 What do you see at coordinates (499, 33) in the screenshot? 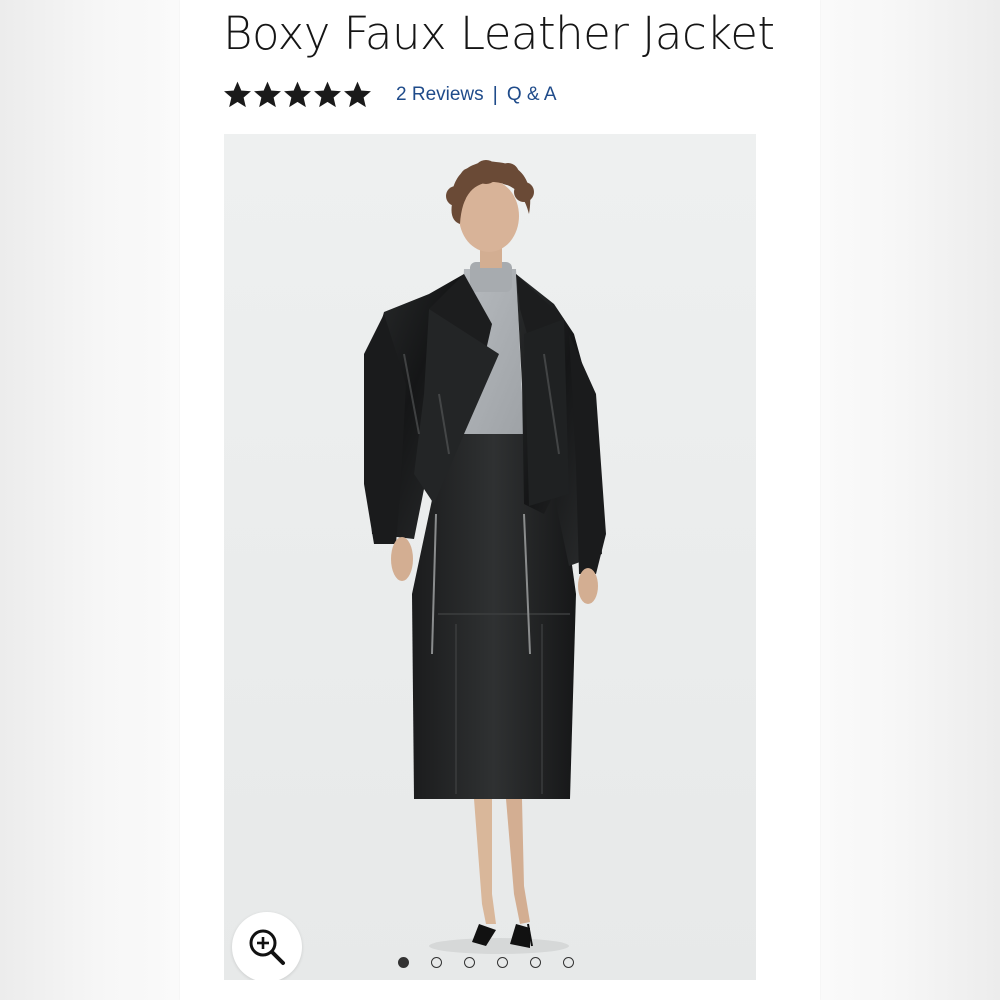
I see `product-title: Boxy Faux Leather Jacket` at bounding box center [499, 33].